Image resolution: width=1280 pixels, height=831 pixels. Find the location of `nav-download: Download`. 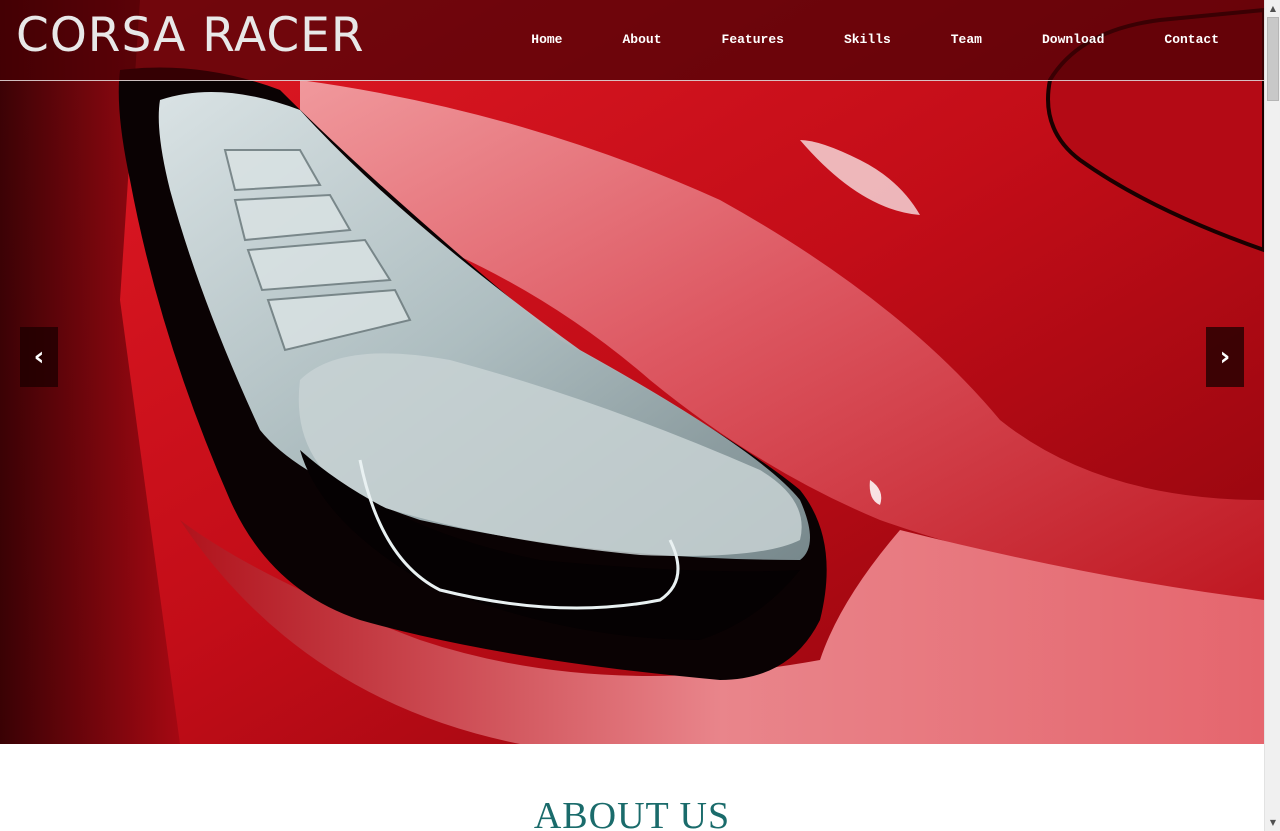

nav-download: Download is located at coordinates (1073, 40).